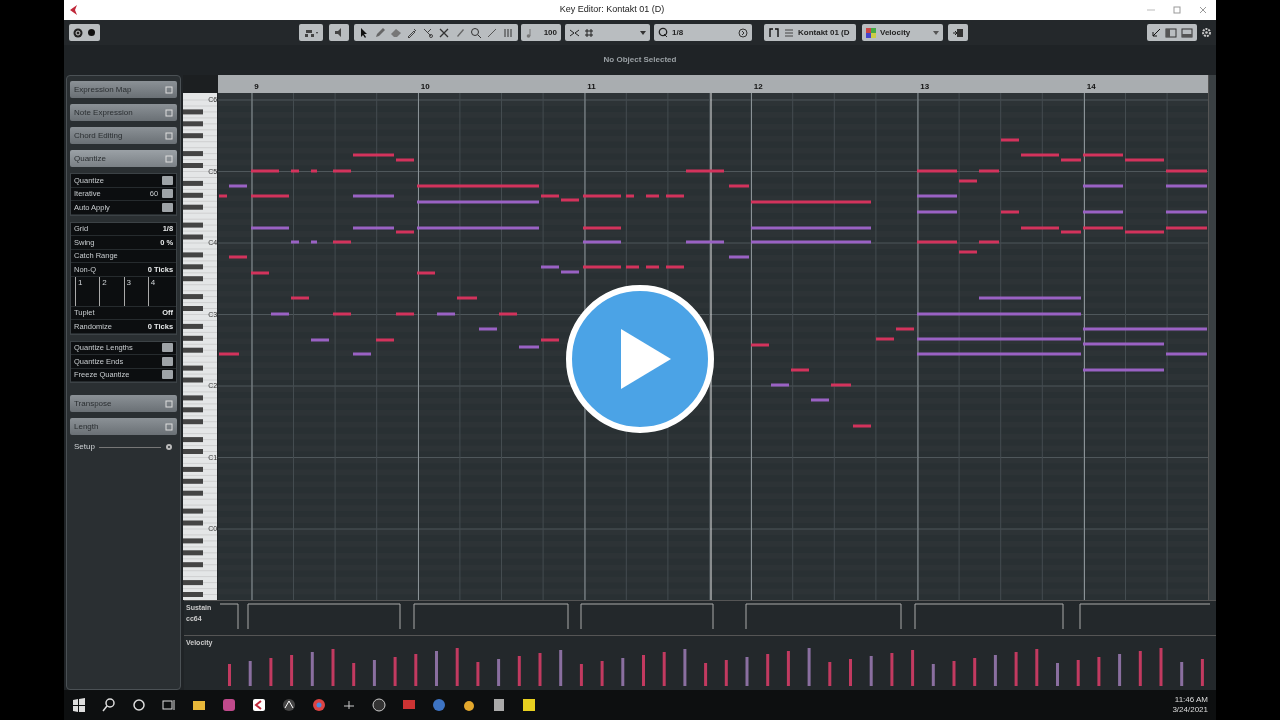 This screenshot has height=720, width=1280. Describe the element at coordinates (124, 403) in the screenshot. I see `section-header: Transpose` at that location.